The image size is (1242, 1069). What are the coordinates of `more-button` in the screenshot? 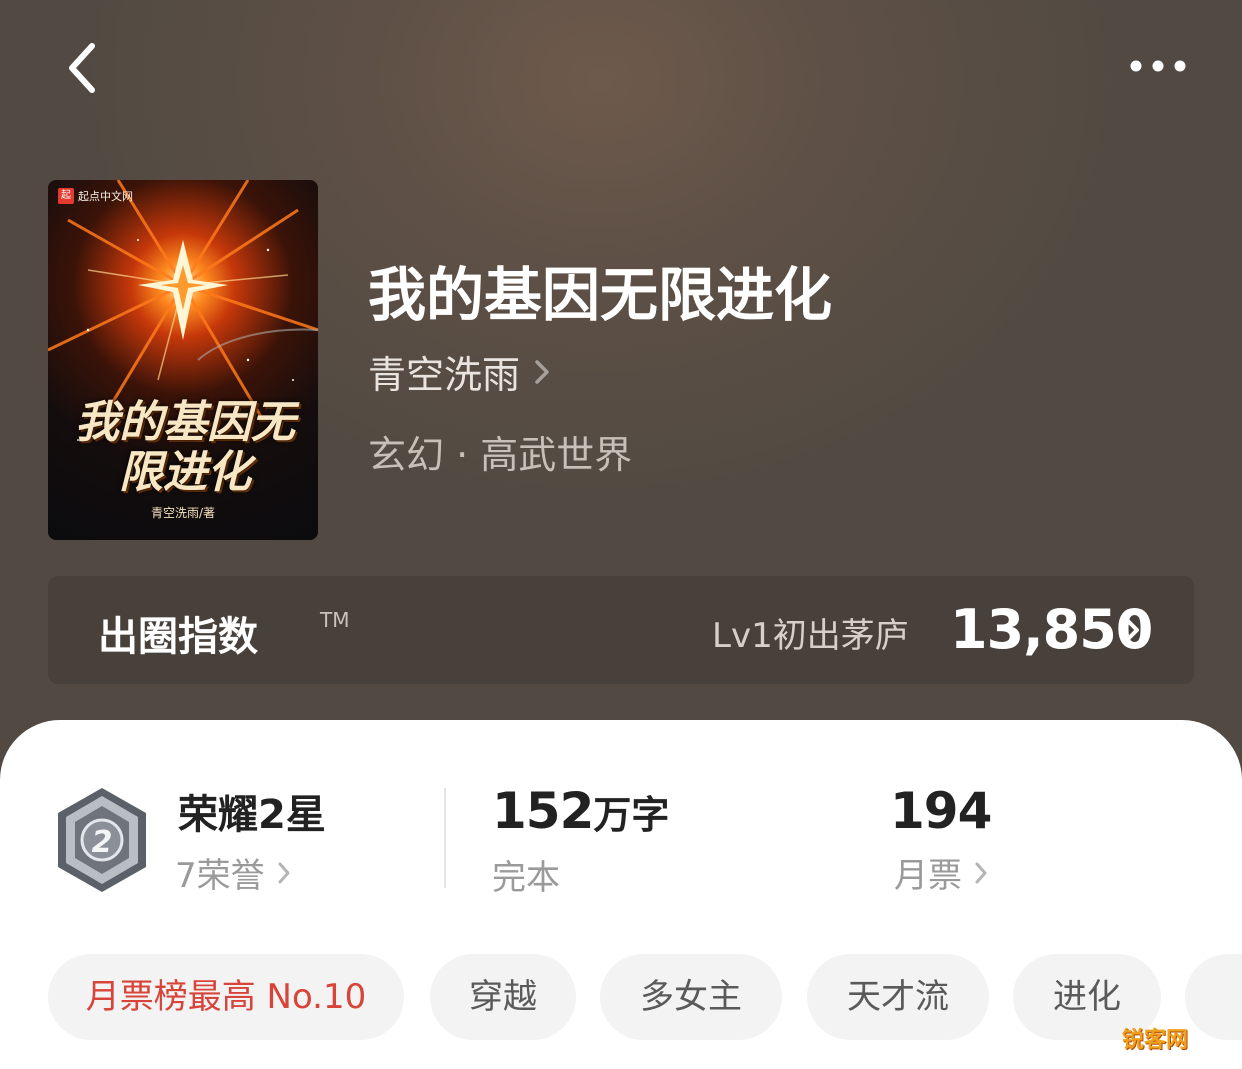 It's located at (1158, 66).